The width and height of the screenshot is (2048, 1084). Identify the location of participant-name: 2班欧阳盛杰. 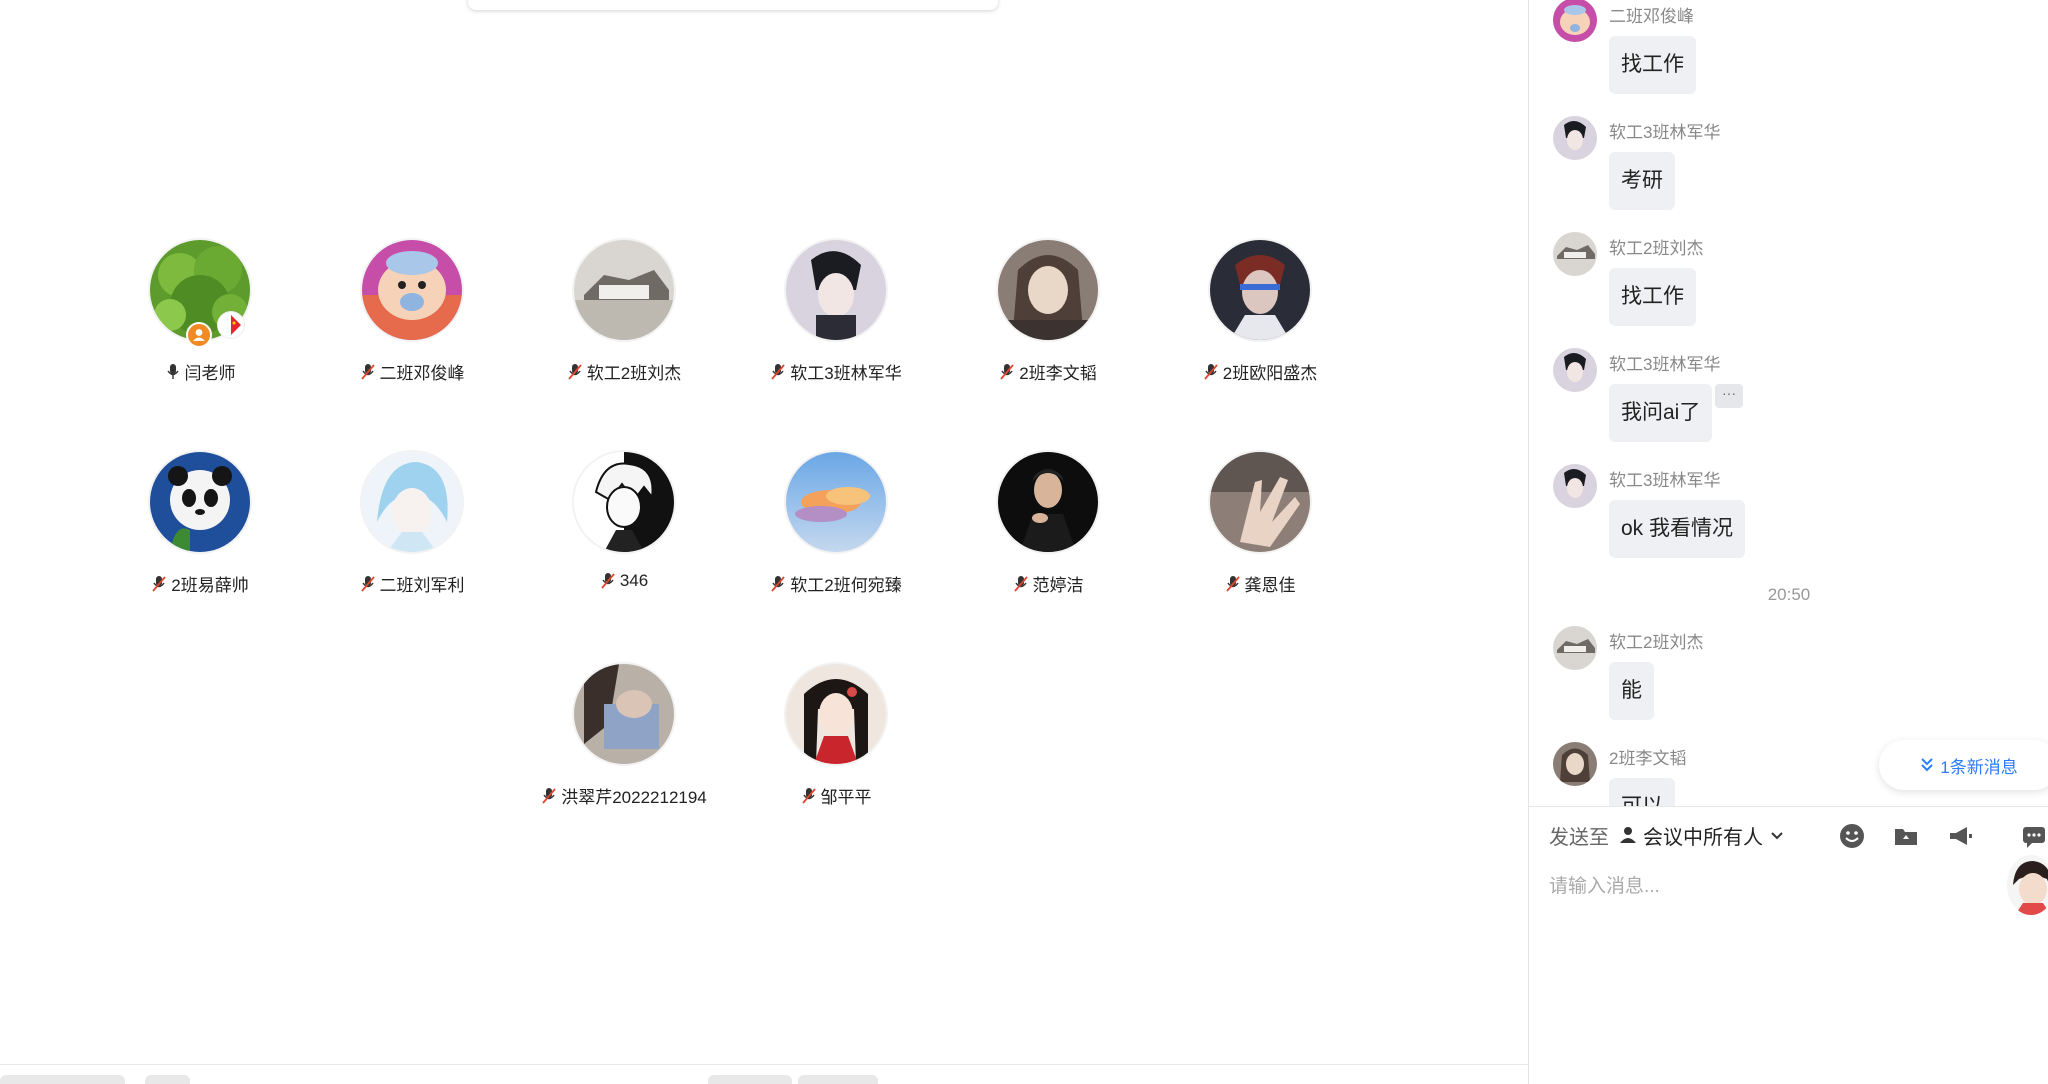
(1270, 373).